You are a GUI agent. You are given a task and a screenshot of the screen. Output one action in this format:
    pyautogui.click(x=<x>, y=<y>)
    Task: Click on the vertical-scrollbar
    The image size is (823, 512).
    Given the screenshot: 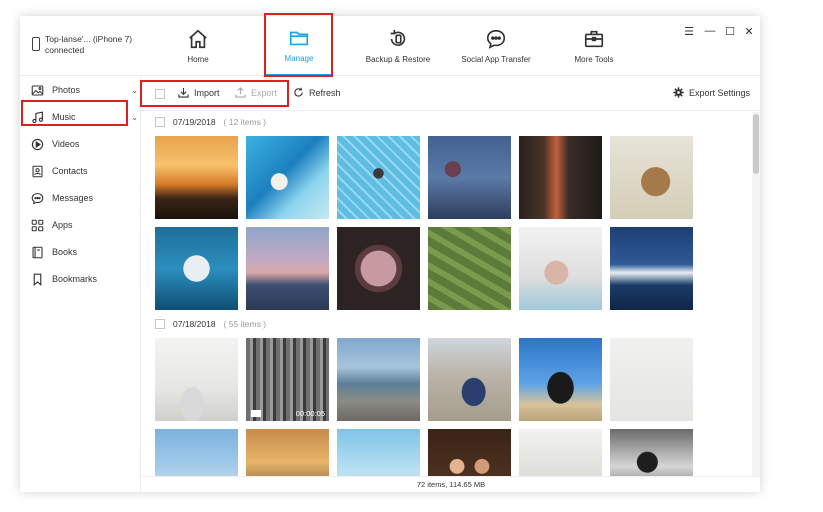 What is the action you would take?
    pyautogui.click(x=756, y=294)
    